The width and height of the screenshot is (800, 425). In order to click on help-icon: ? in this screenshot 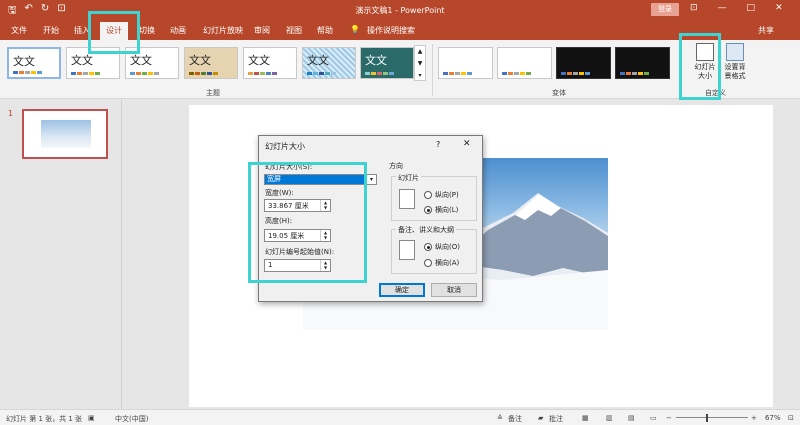, I will do `click(438, 144)`.